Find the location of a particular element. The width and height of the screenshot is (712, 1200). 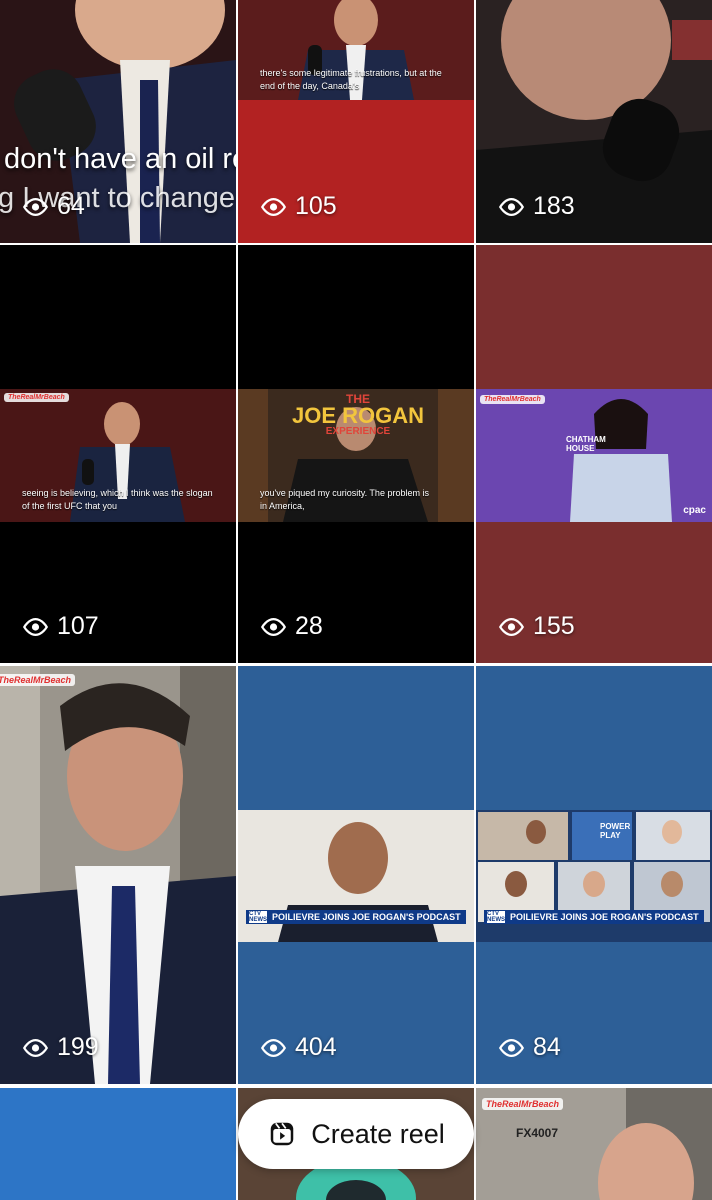

view-count-value: 107 is located at coordinates (78, 626).